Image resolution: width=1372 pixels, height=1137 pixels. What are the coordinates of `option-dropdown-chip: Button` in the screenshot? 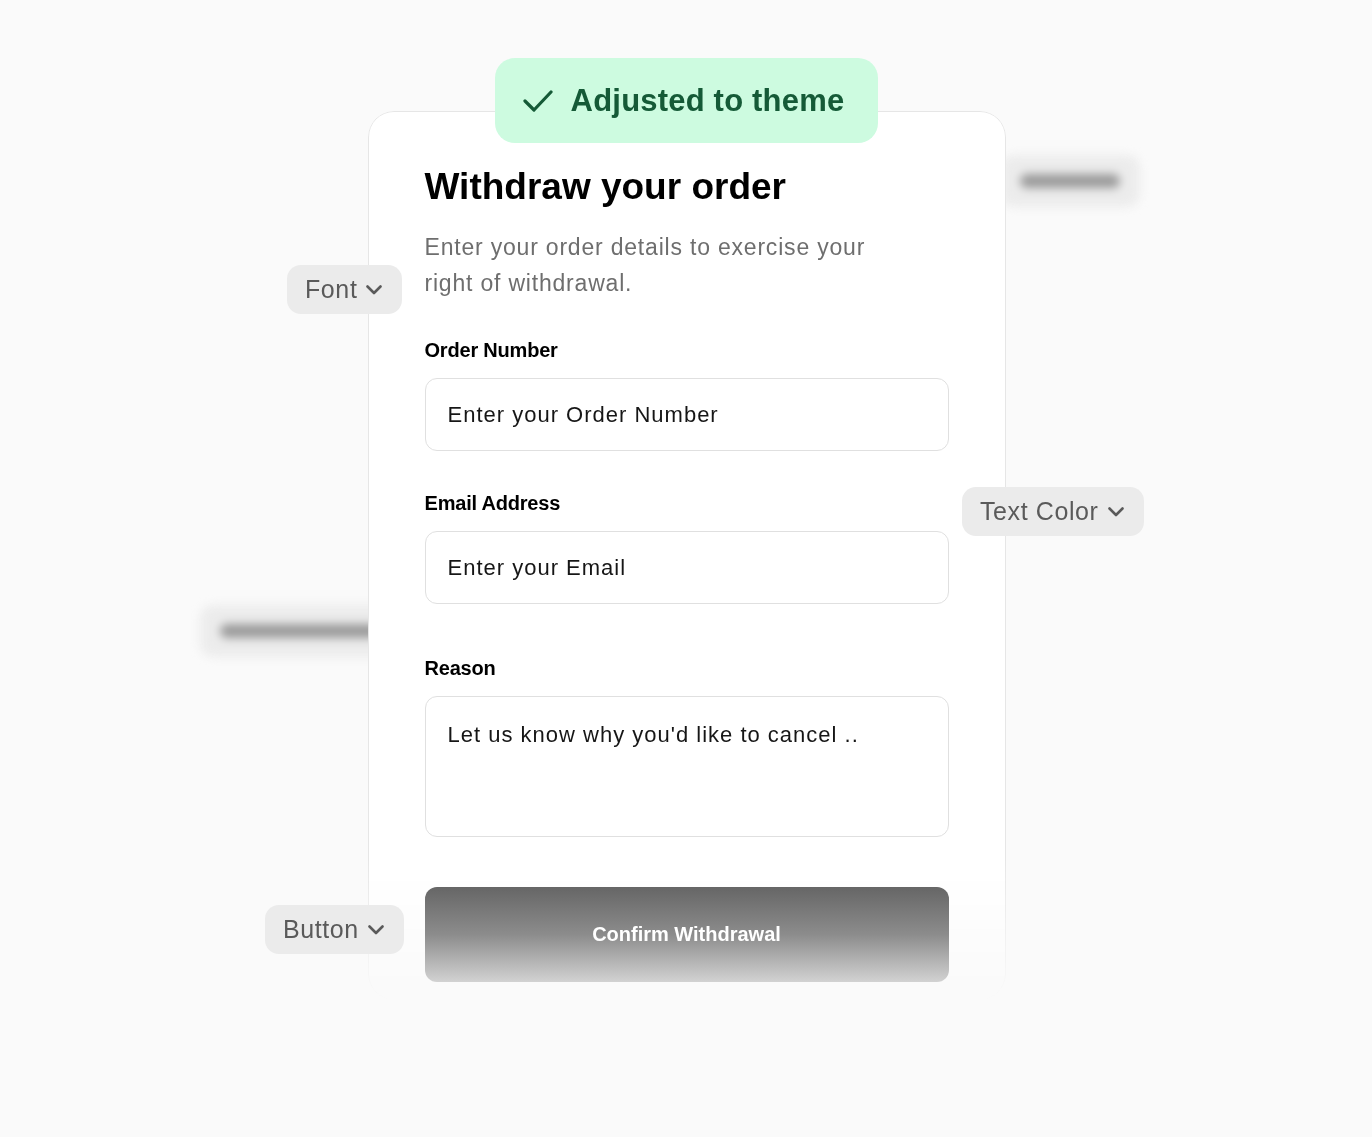 It's located at (334, 929).